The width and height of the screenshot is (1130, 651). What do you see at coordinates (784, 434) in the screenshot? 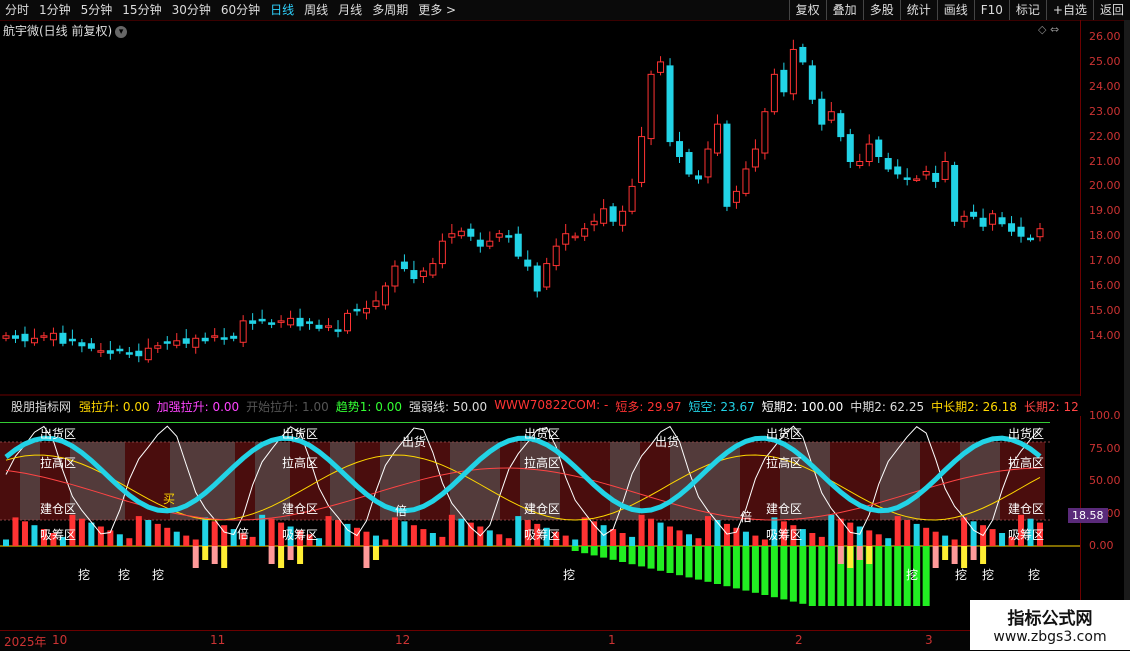
I see `zone-label: 出货区` at bounding box center [784, 434].